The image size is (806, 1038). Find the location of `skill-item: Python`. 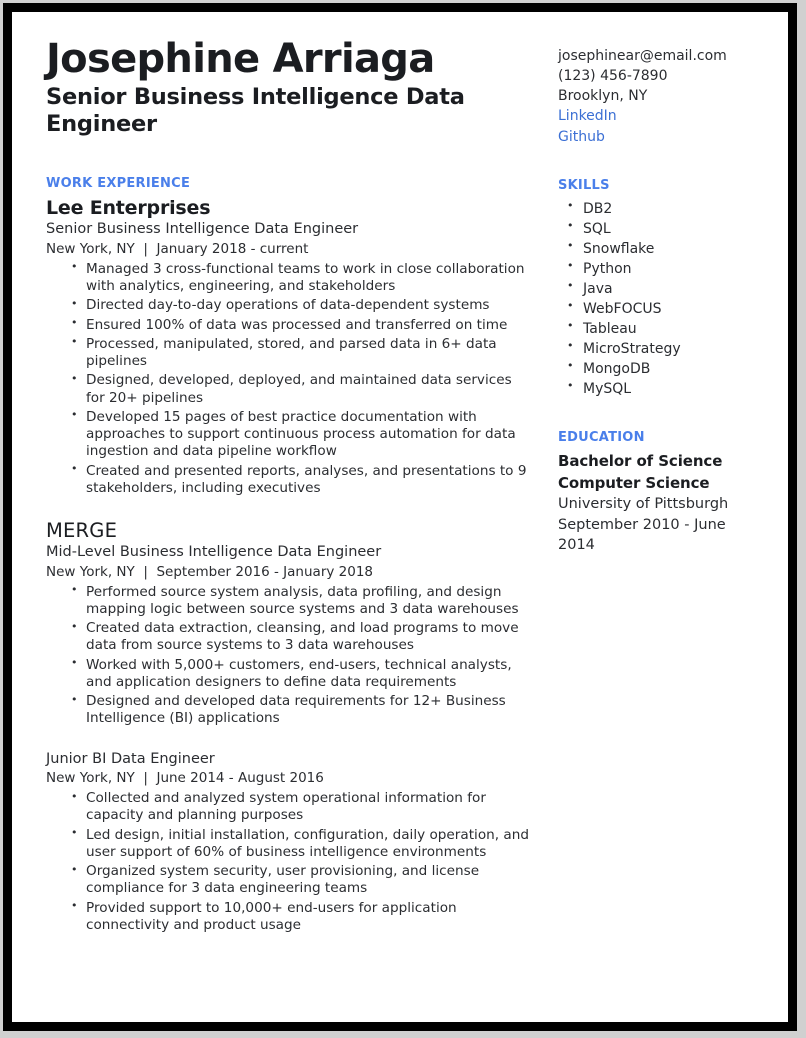

skill-item: Python is located at coordinates (666, 268).